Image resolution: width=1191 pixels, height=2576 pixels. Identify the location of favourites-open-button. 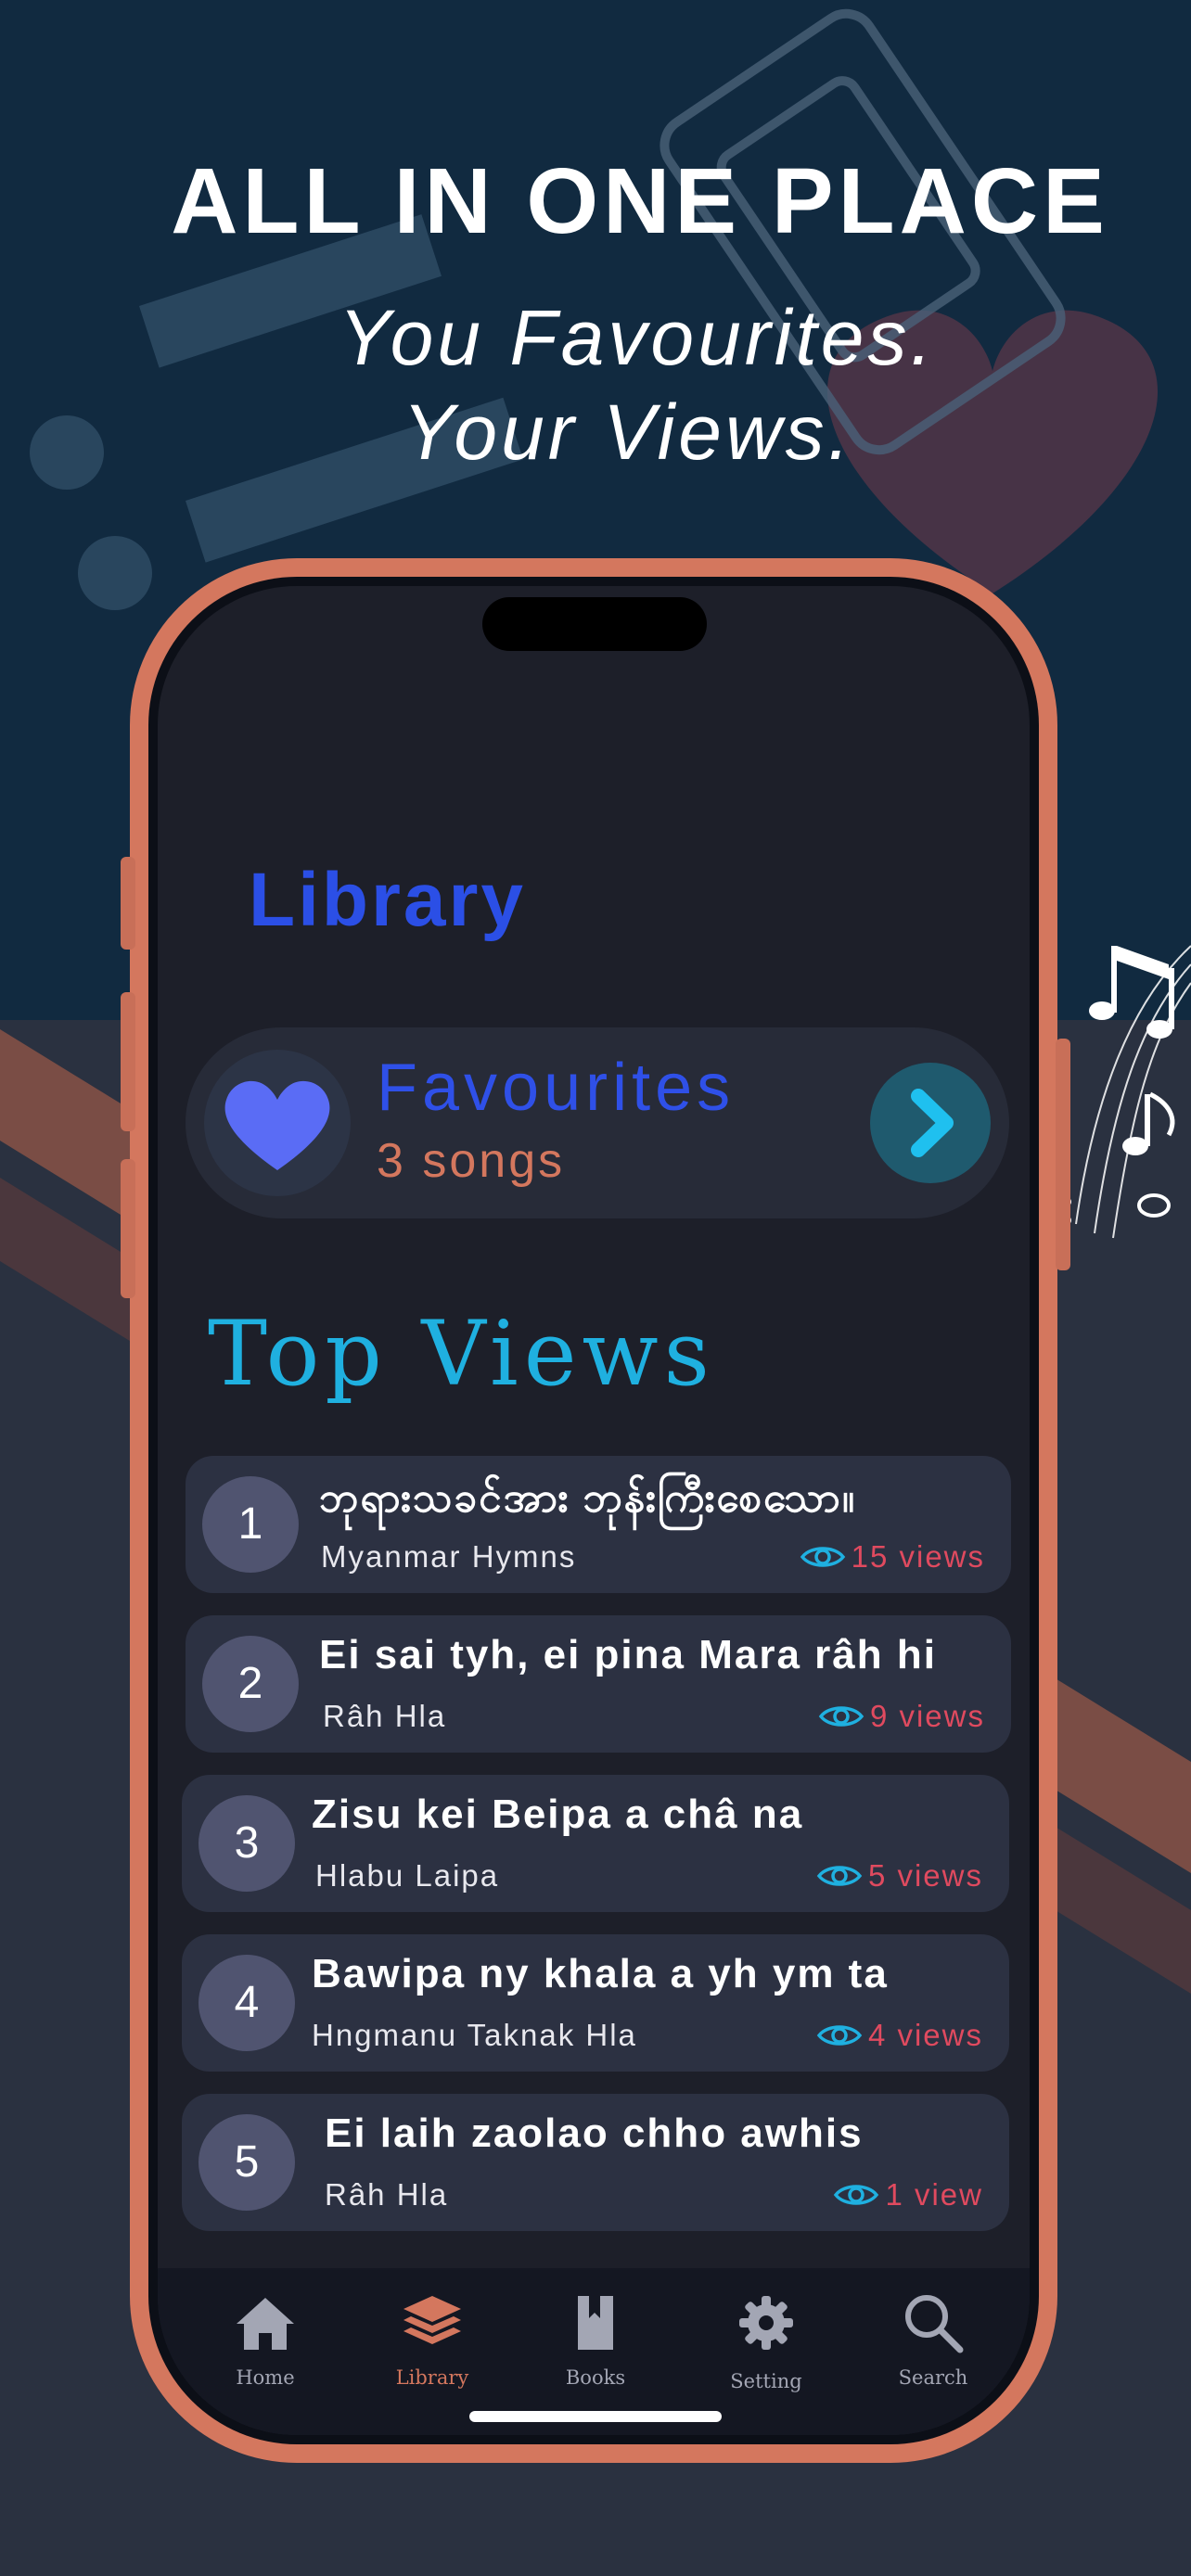
(931, 1123).